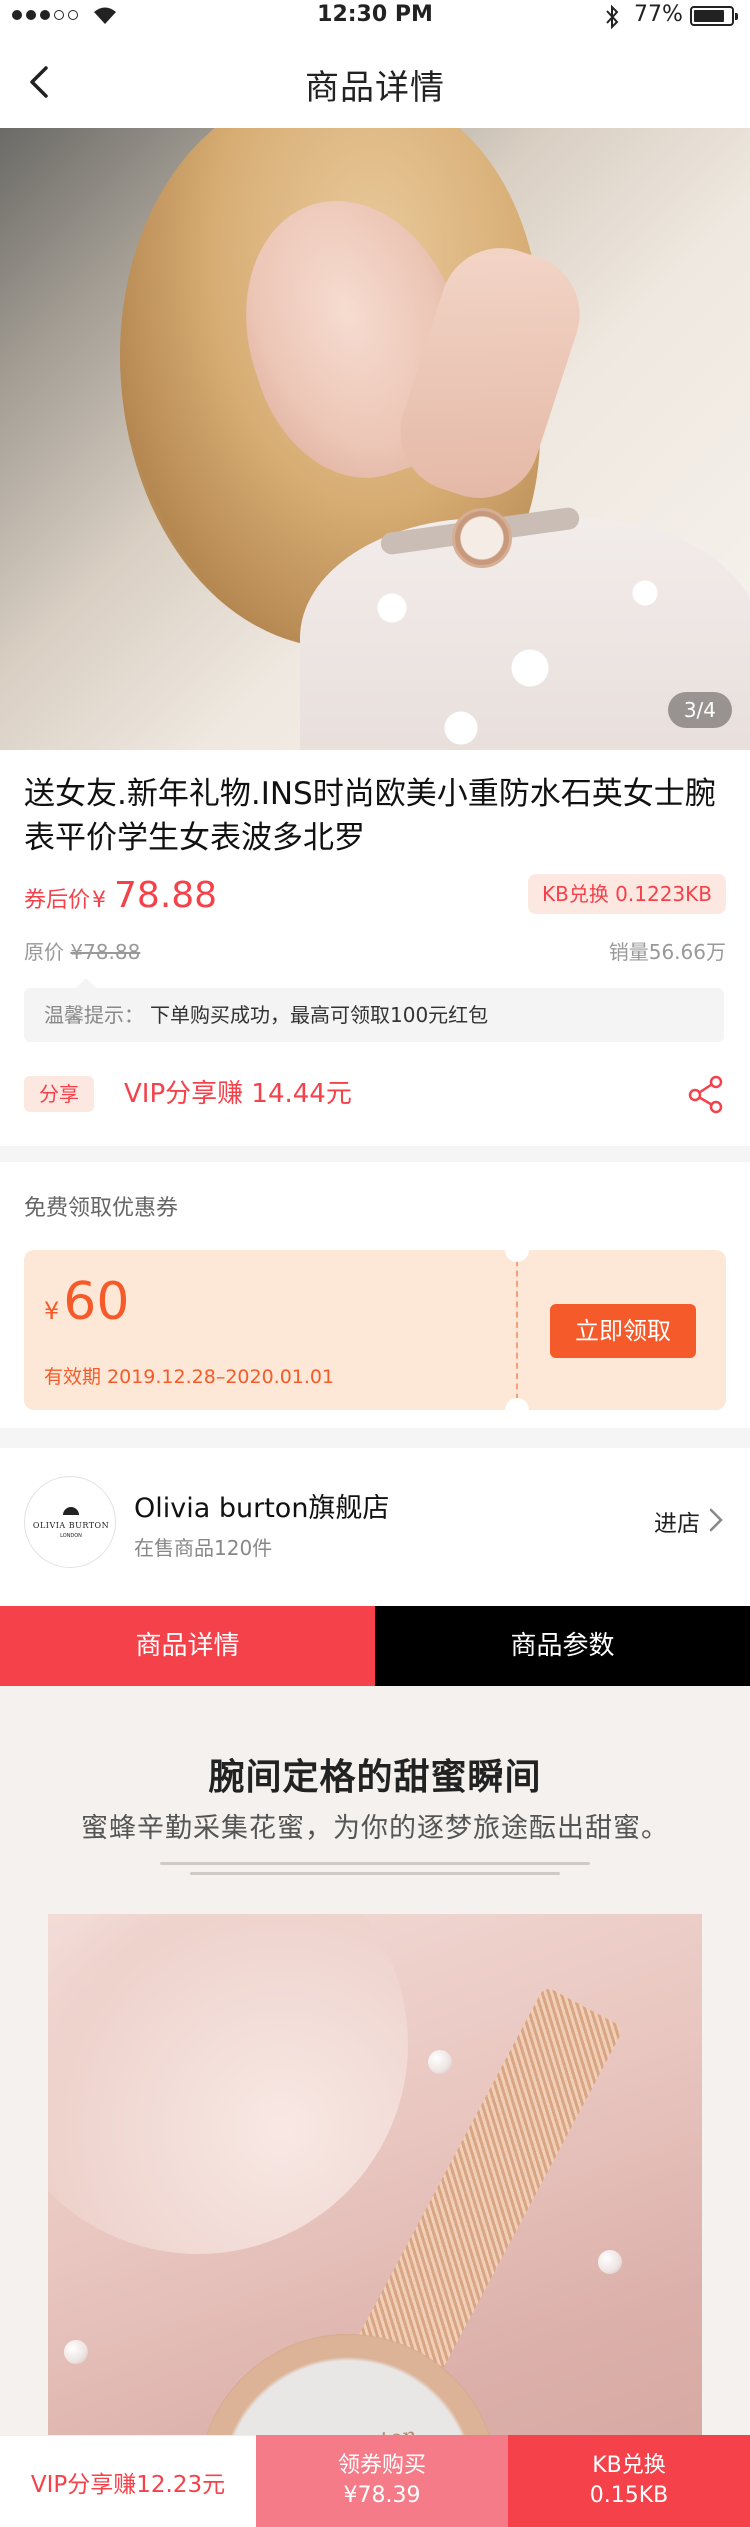 This screenshot has width=750, height=2527. I want to click on hero-photo-watch, so click(482, 538).